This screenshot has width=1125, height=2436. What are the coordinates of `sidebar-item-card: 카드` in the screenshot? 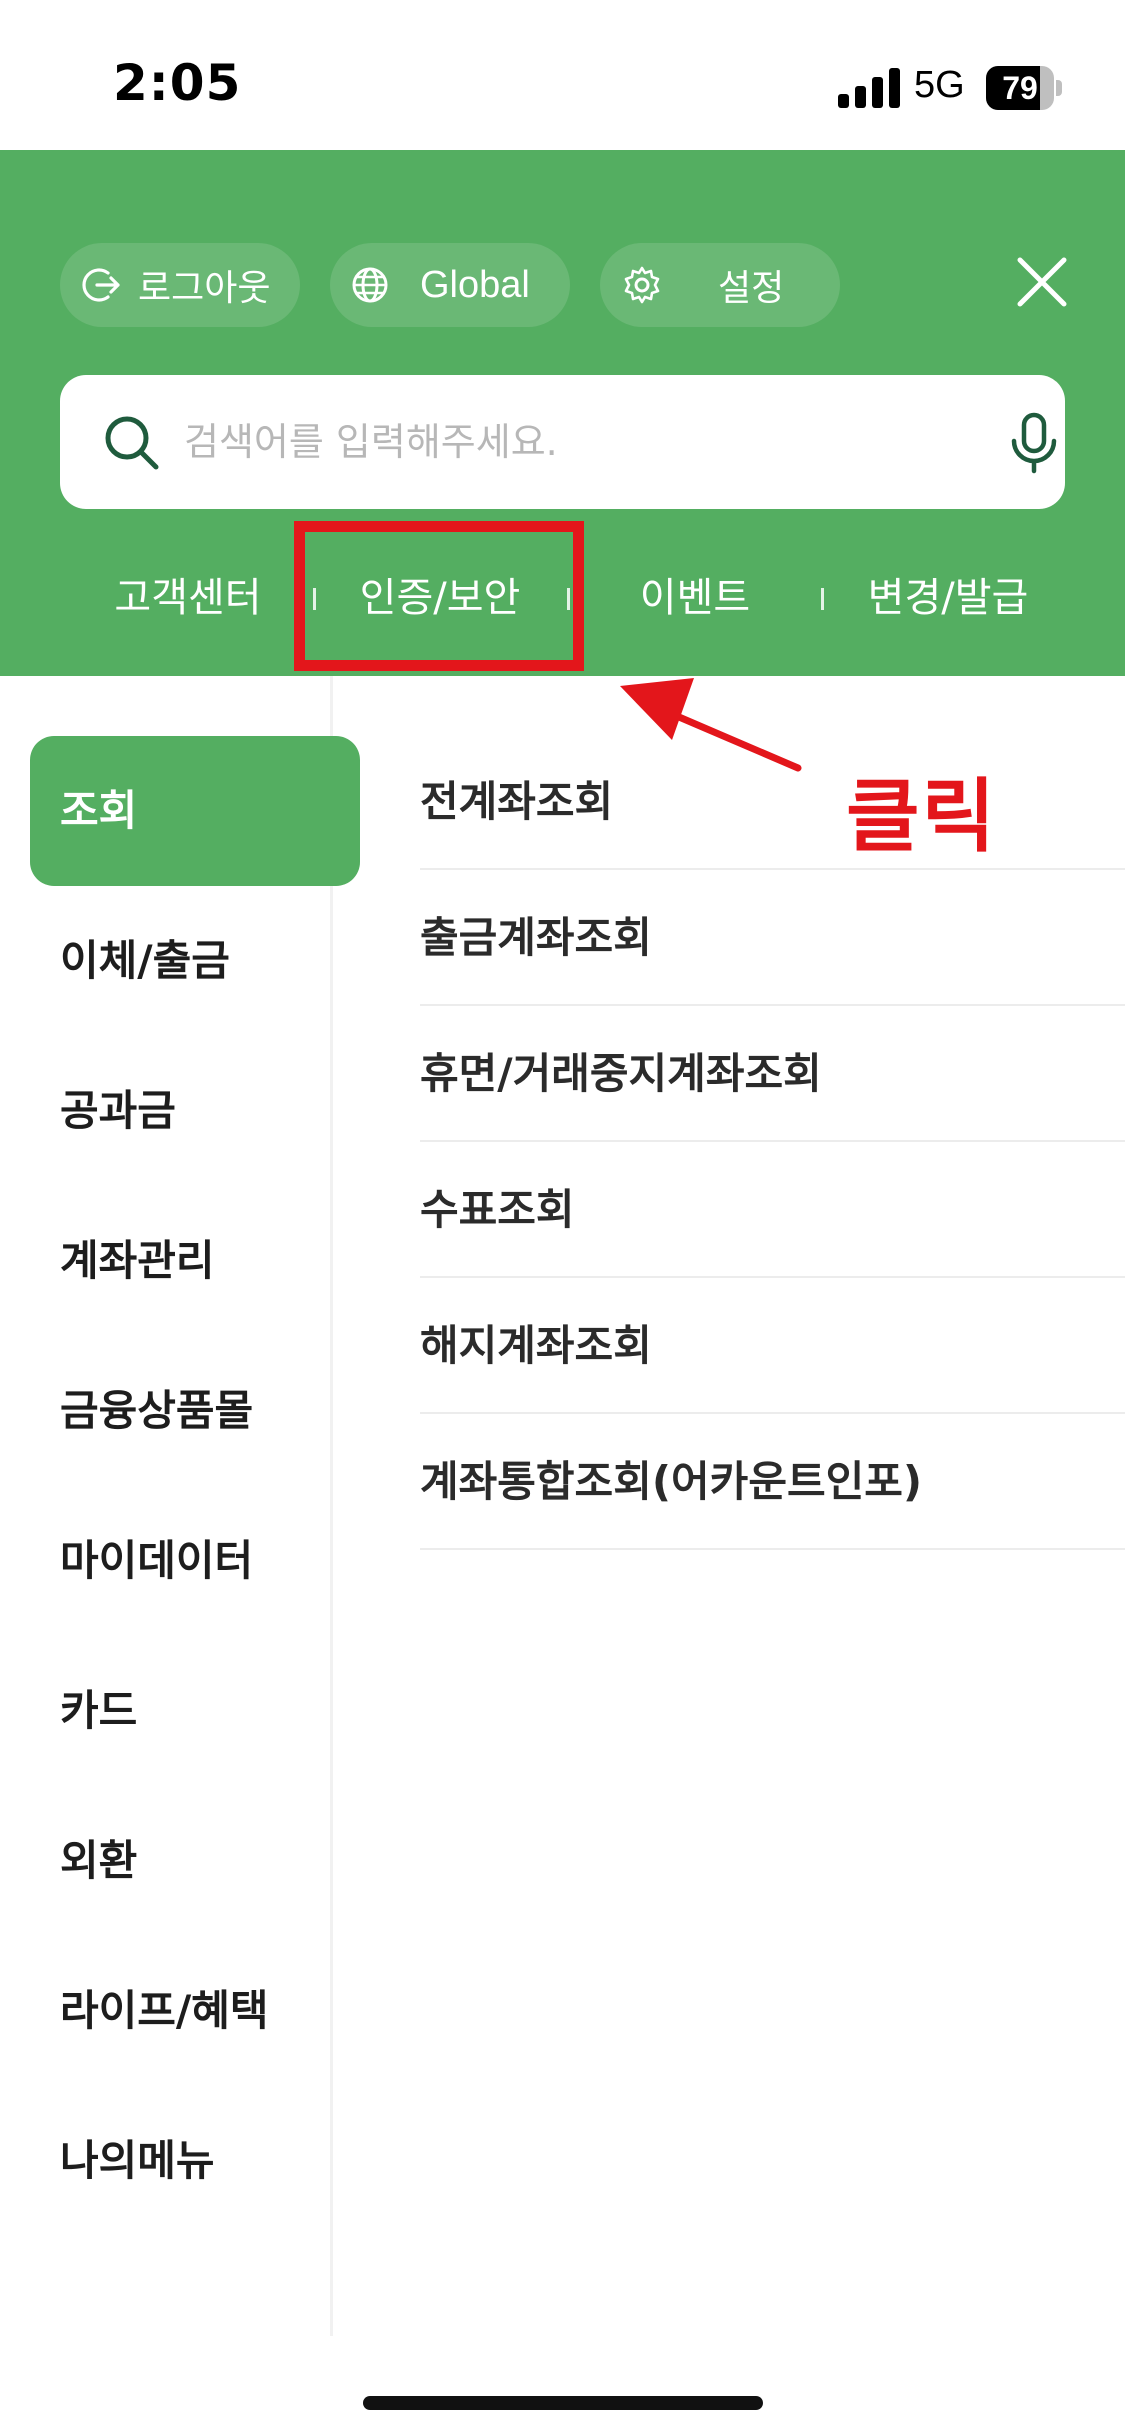 It's located at (195, 1711).